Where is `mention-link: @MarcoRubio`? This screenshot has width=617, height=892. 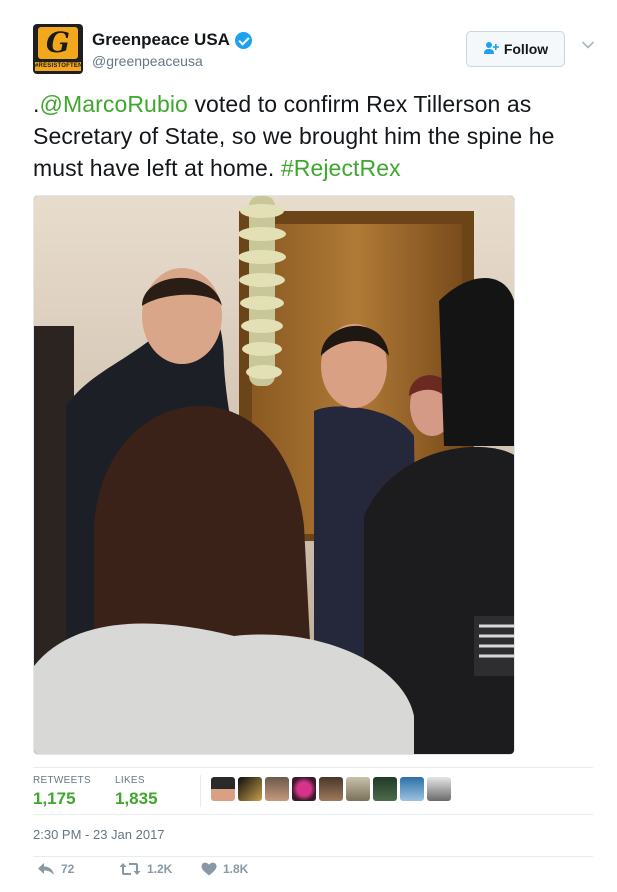
mention-link: @MarcoRubio is located at coordinates (114, 104).